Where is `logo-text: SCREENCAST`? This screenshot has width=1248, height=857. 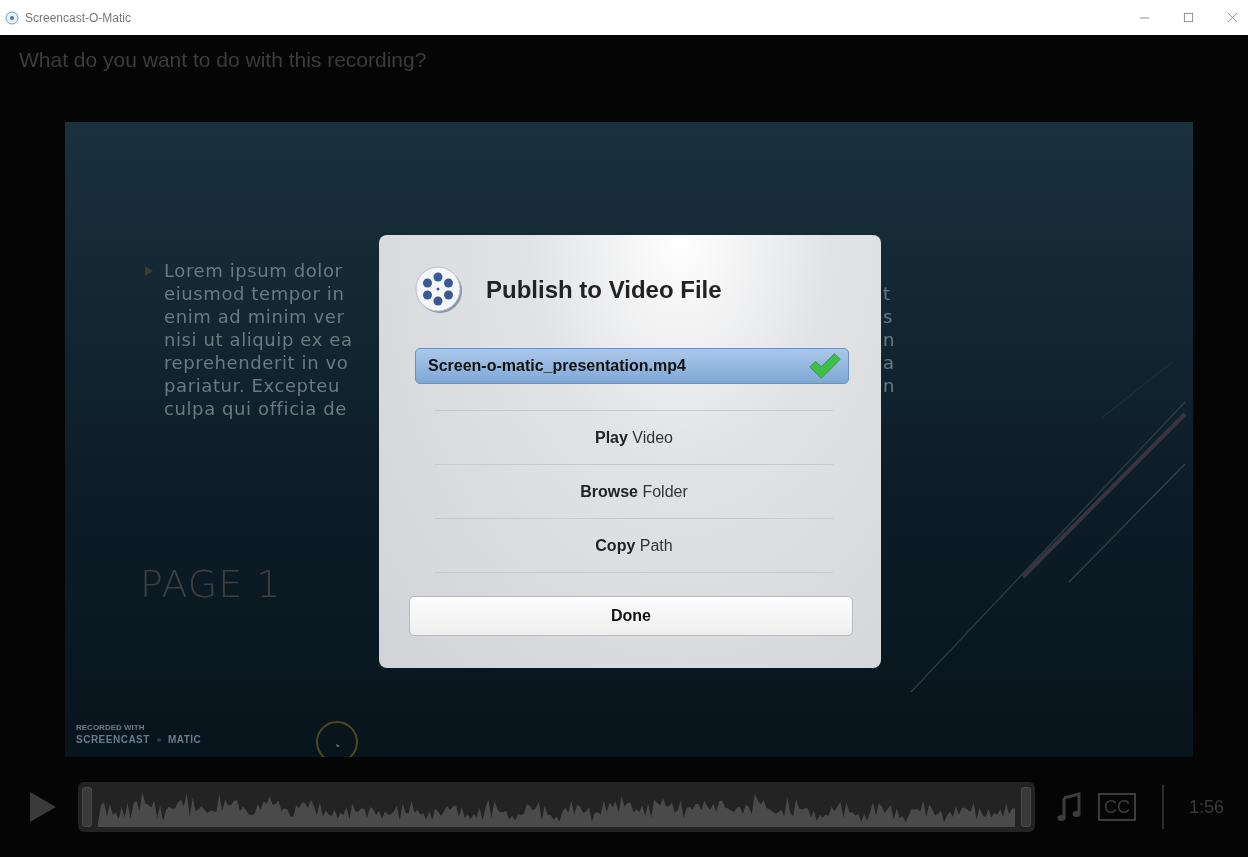
logo-text: SCREENCAST is located at coordinates (113, 739).